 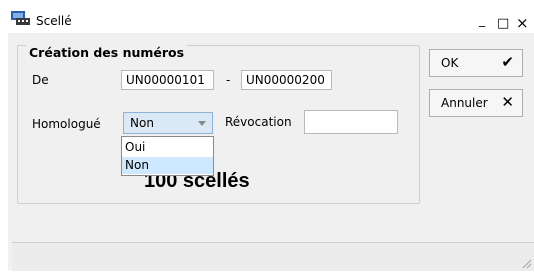 What do you see at coordinates (273, 256) in the screenshot?
I see `status-bar` at bounding box center [273, 256].